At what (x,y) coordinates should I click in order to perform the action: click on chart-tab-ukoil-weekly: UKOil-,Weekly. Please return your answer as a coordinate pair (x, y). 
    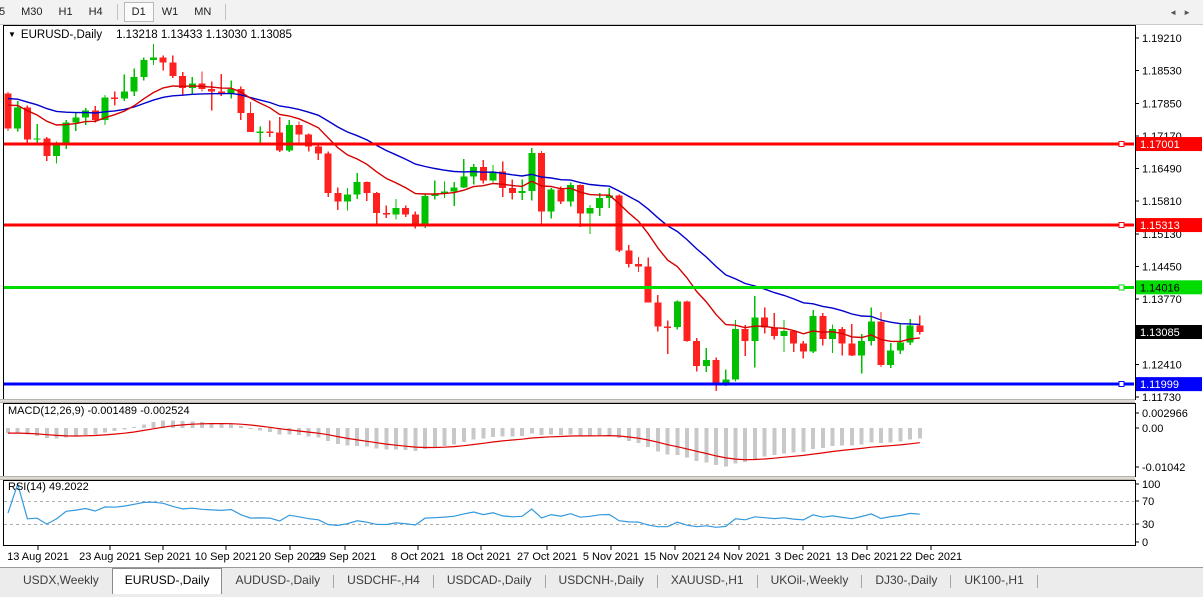
    Looking at the image, I should click on (810, 581).